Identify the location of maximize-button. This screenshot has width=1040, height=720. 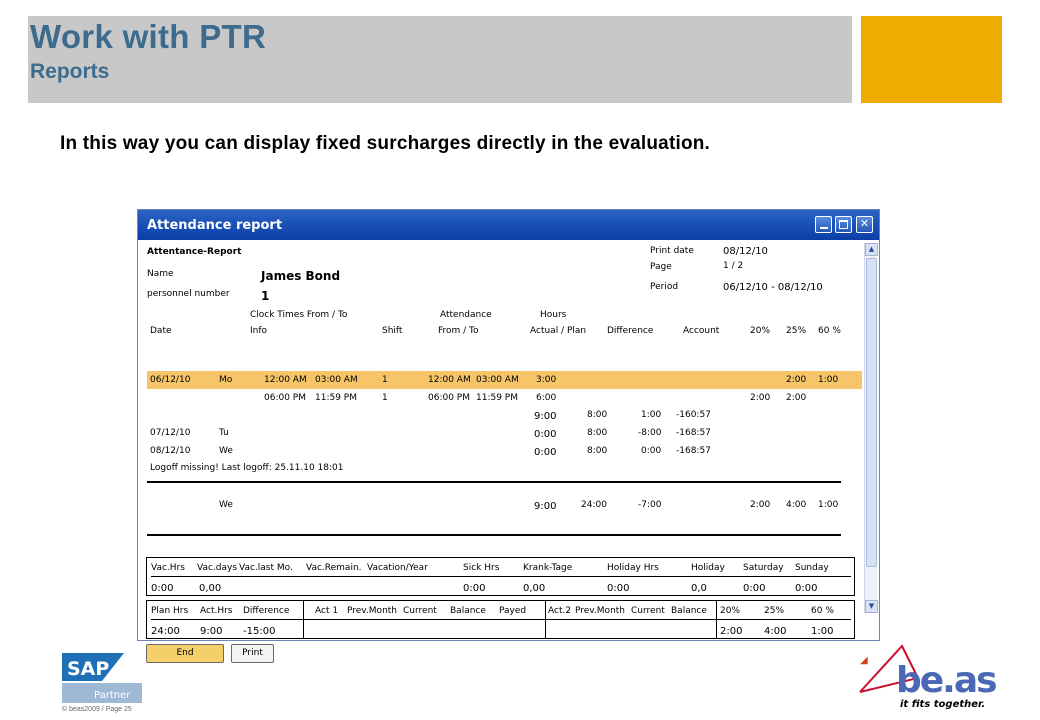
(843, 224).